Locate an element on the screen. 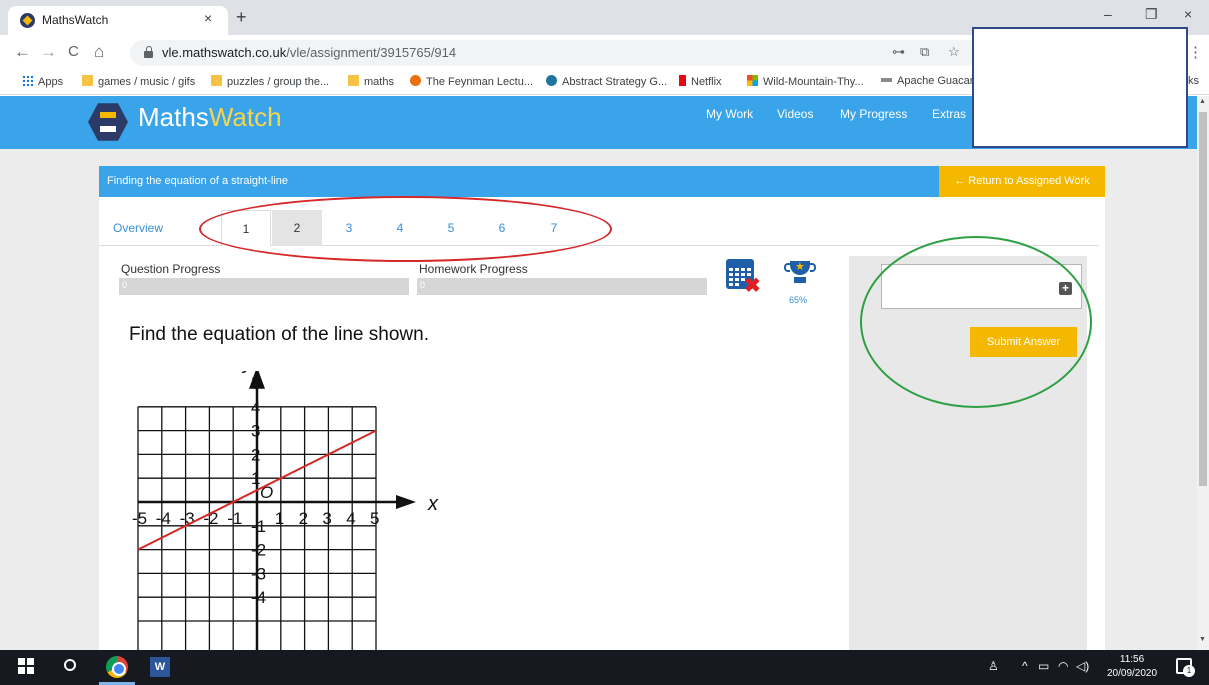 The height and width of the screenshot is (685, 1209). question-text: Find the equation of the line shown. is located at coordinates (279, 334).